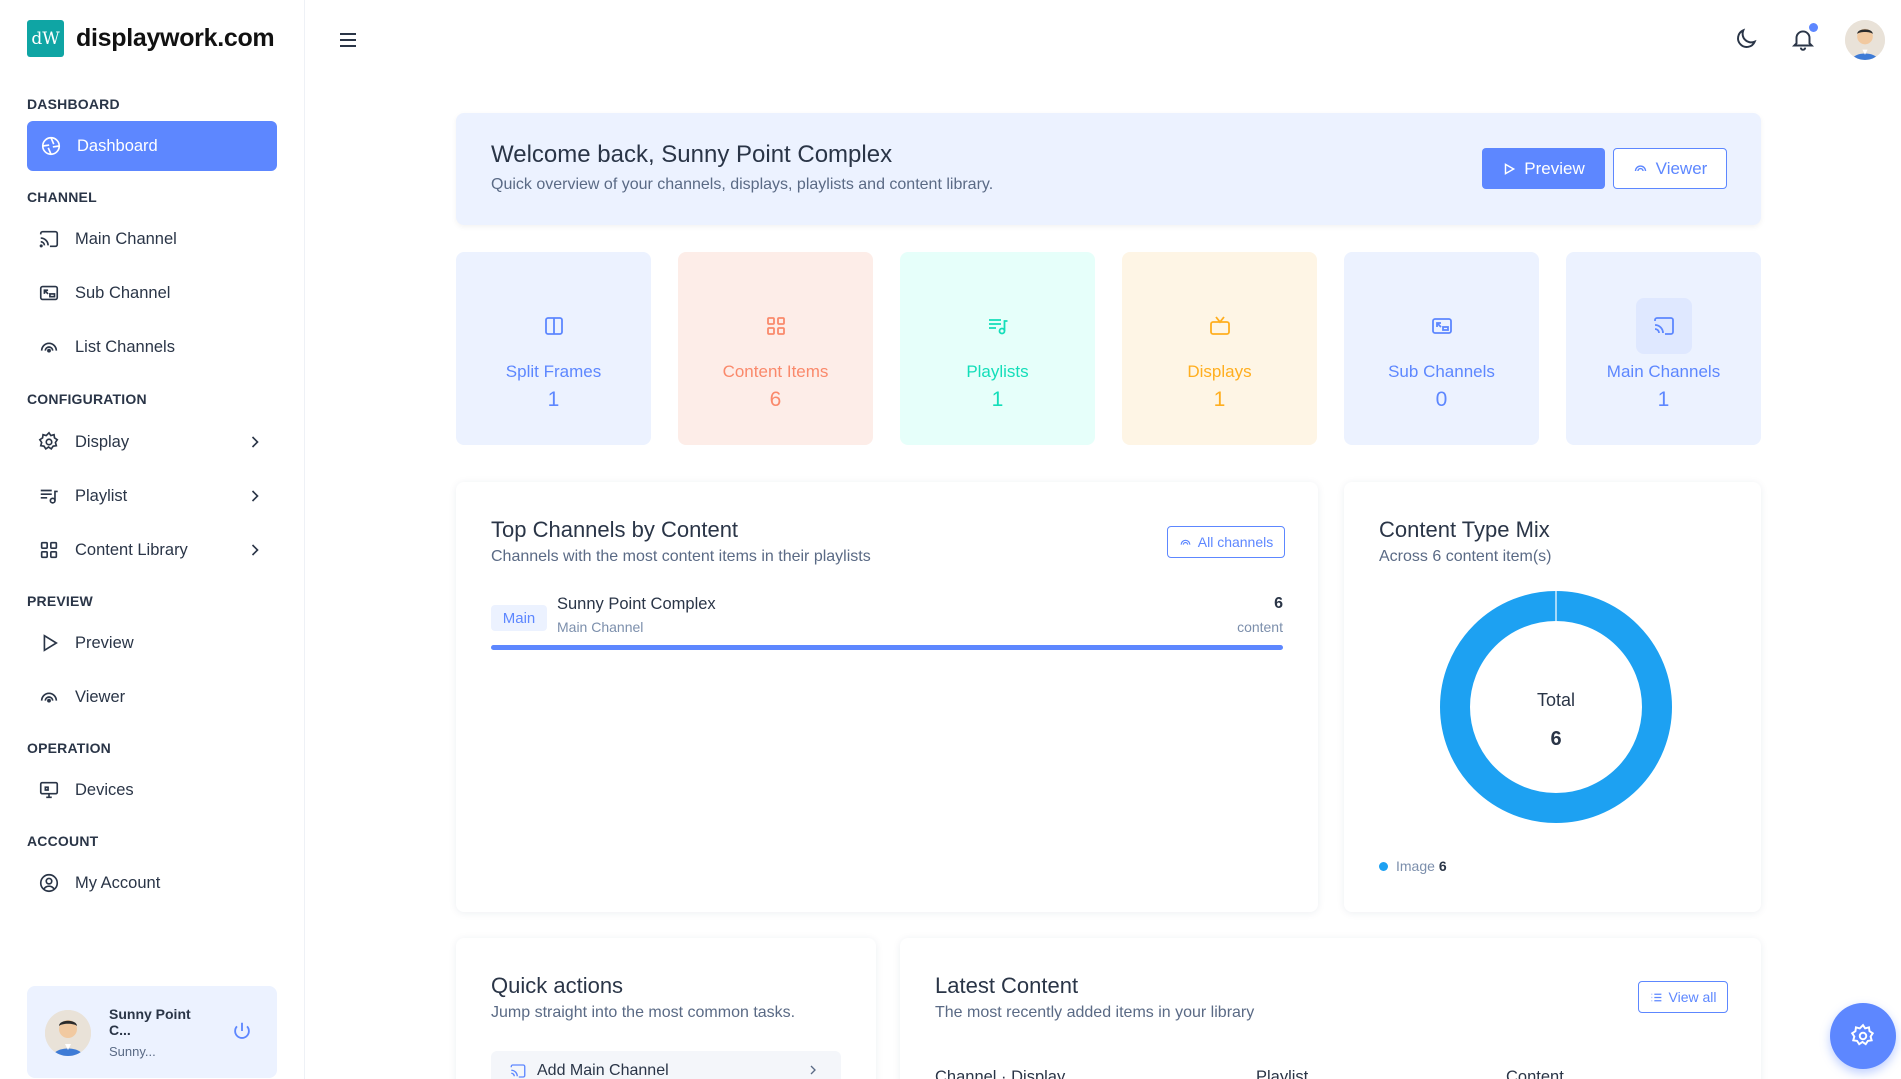 This screenshot has height=1079, width=1901. I want to click on stat-card-split-frames: Split Frames 1, so click(553, 348).